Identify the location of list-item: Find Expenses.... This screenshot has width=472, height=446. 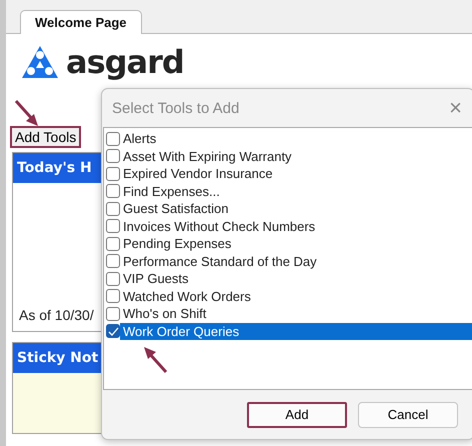
(296, 191).